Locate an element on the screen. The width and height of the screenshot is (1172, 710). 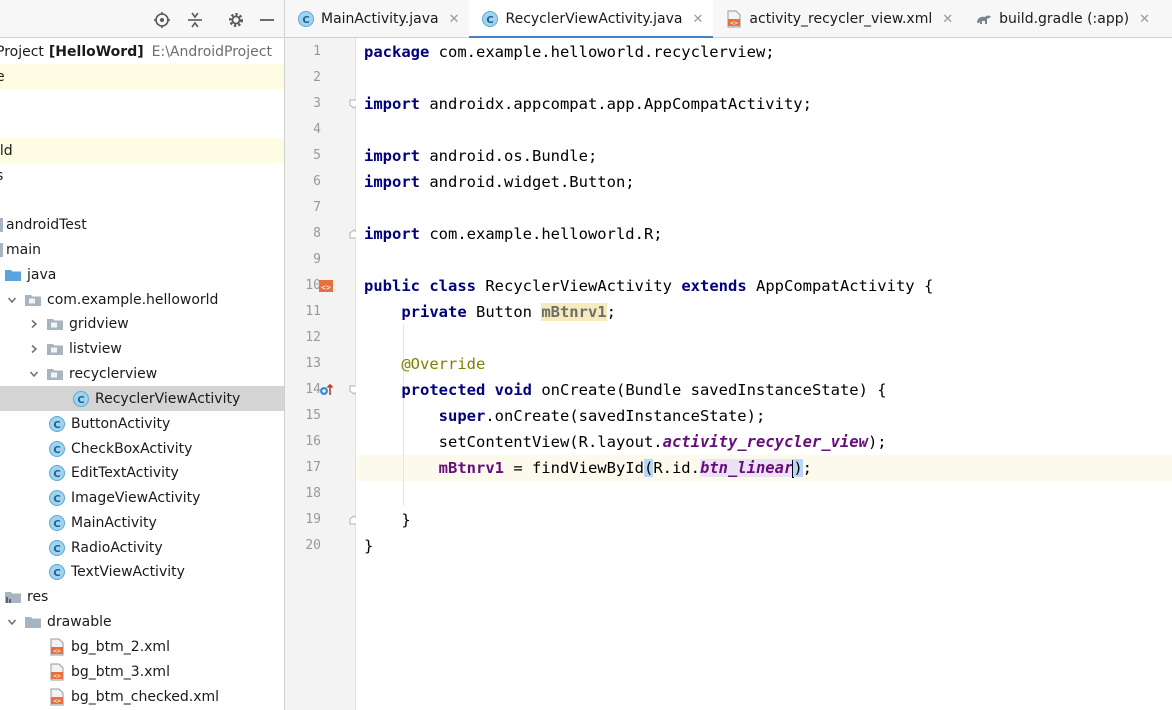
tree-item: recyclerview is located at coordinates (142, 373).